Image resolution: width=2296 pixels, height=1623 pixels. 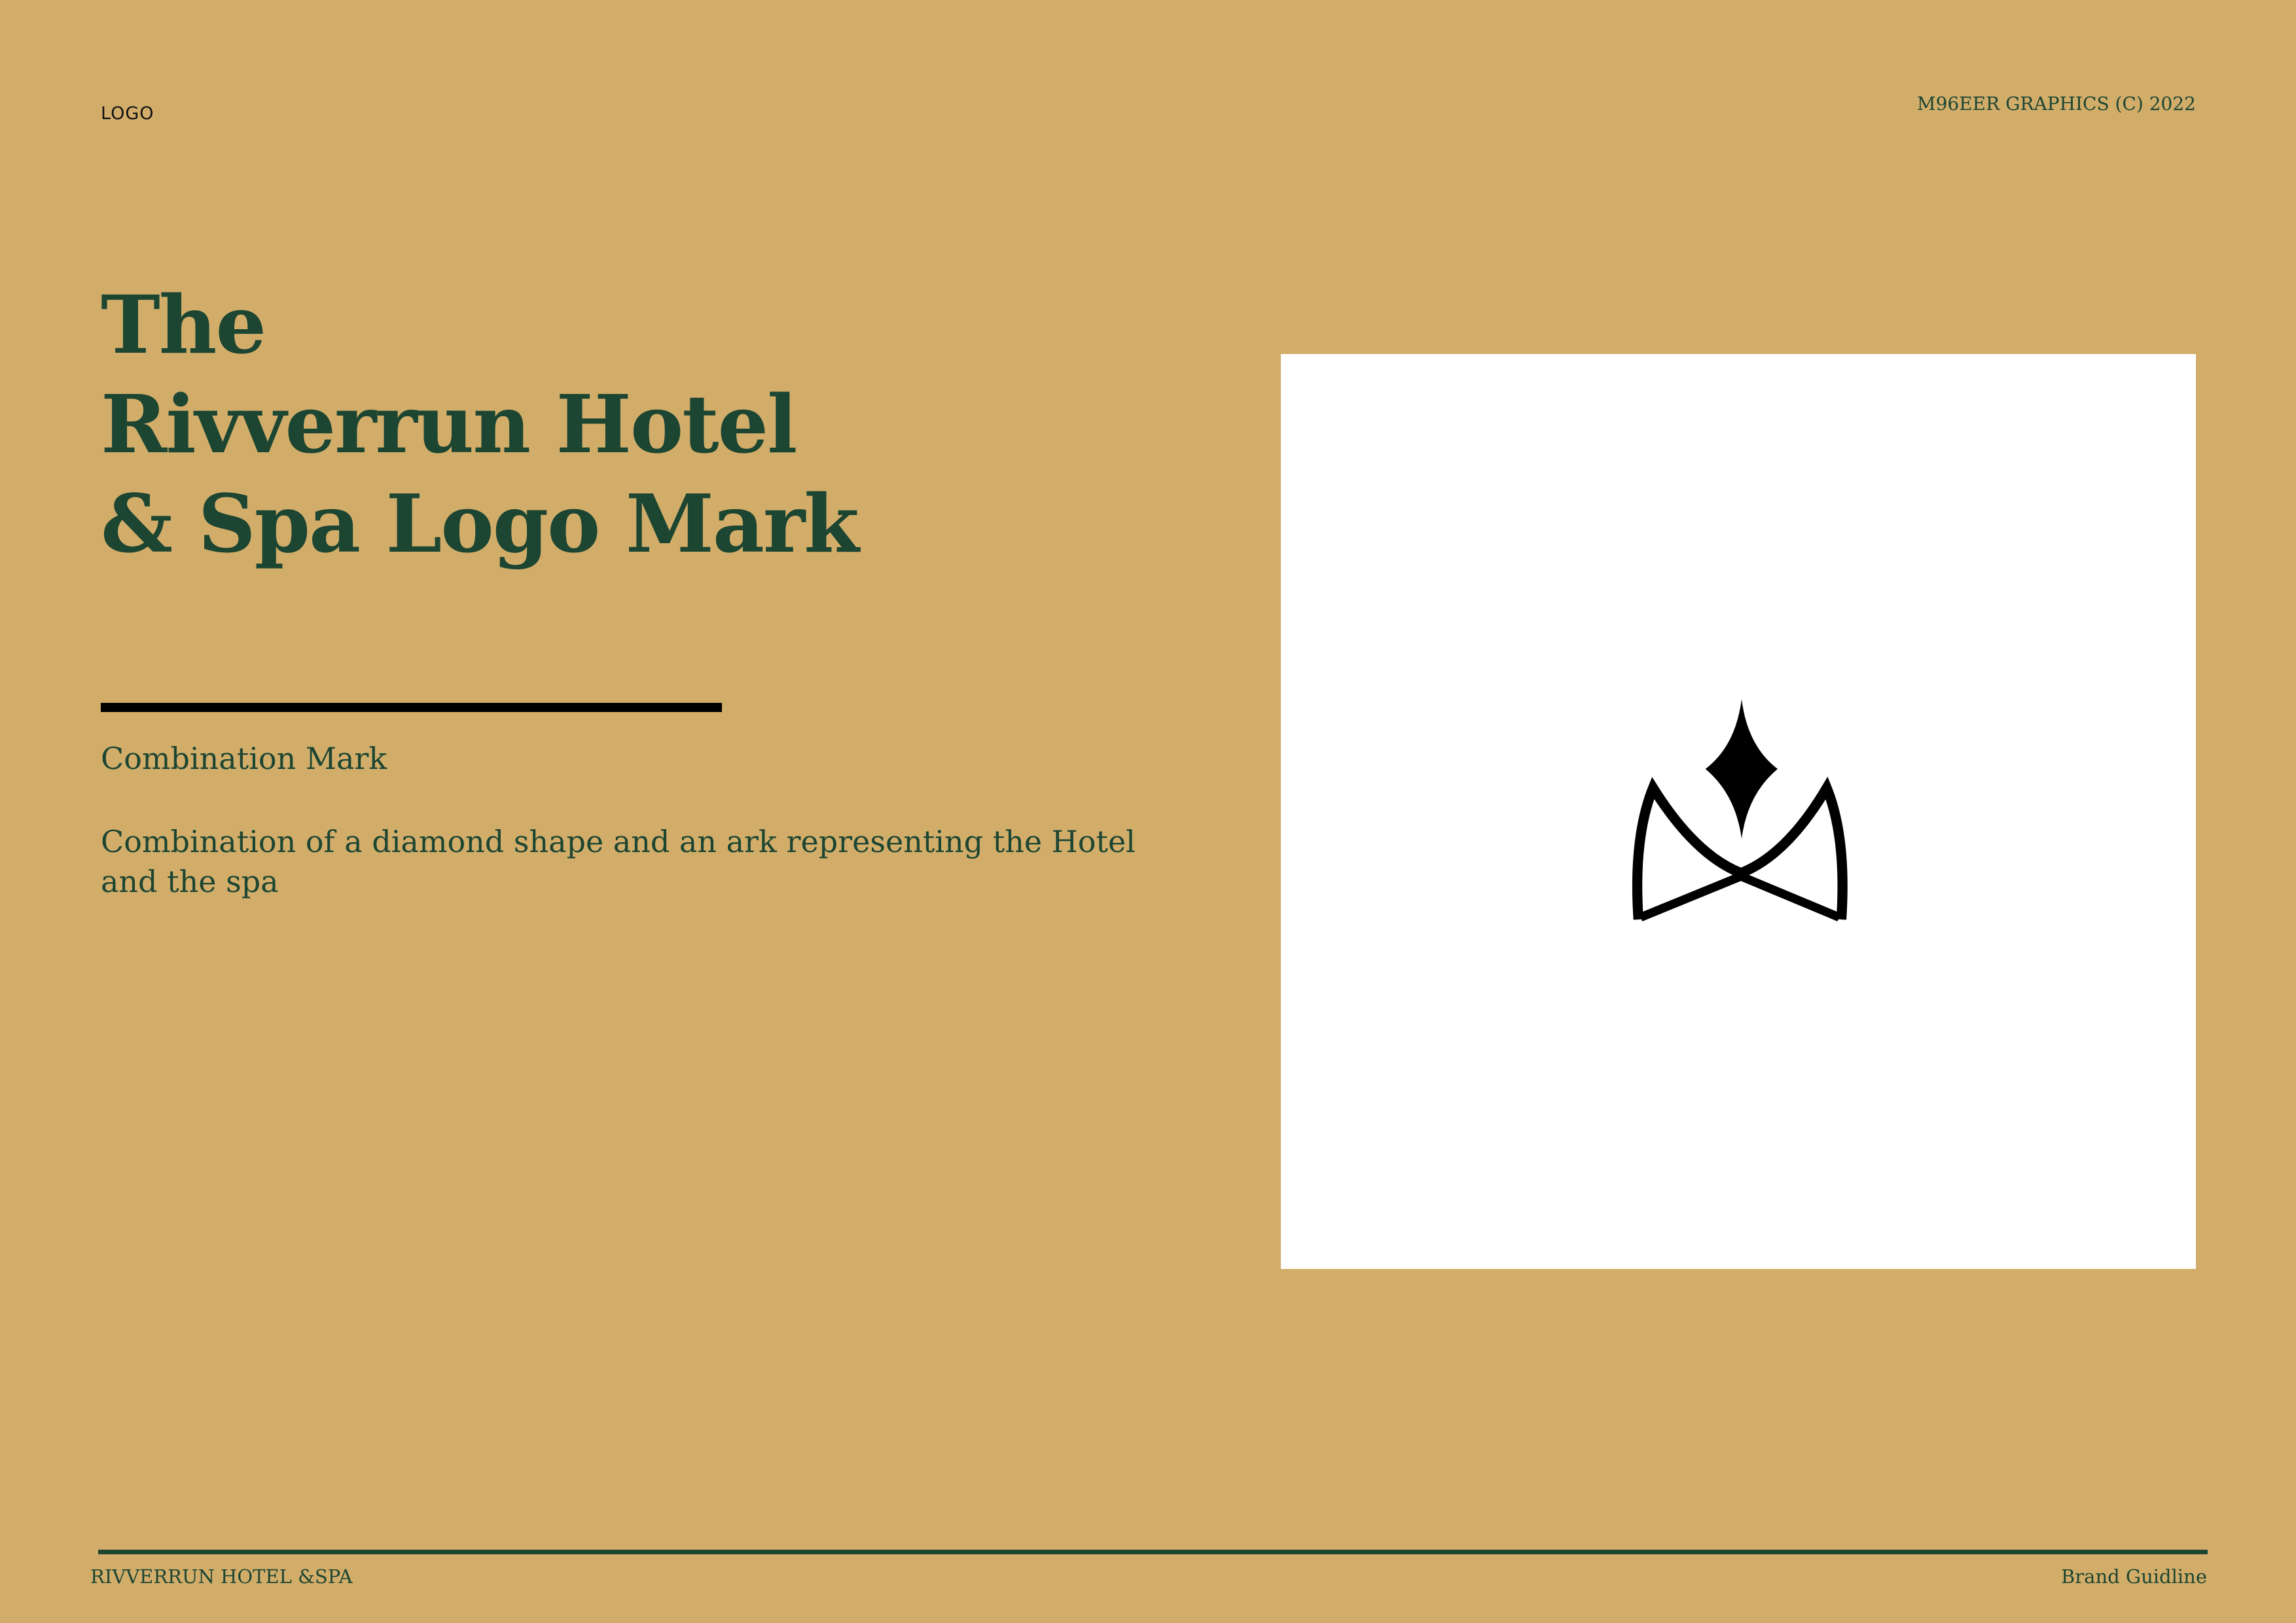 I want to click on title-line-2: Rivverrun Hotel, so click(x=449, y=424).